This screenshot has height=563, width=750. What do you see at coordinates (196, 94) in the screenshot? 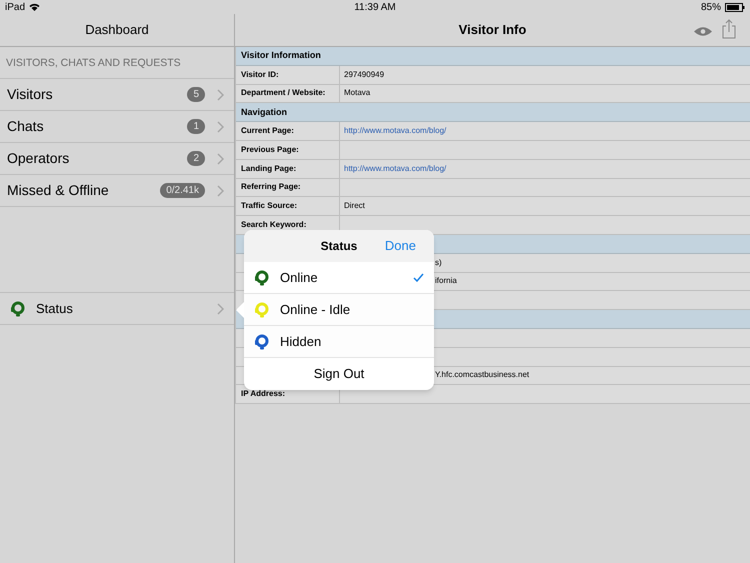
I see `count-badge: 5` at bounding box center [196, 94].